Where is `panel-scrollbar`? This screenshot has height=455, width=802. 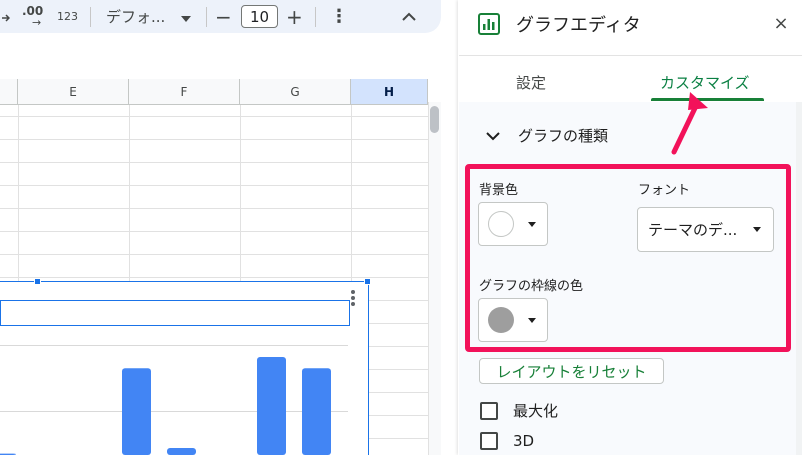 panel-scrollbar is located at coordinates (799, 278).